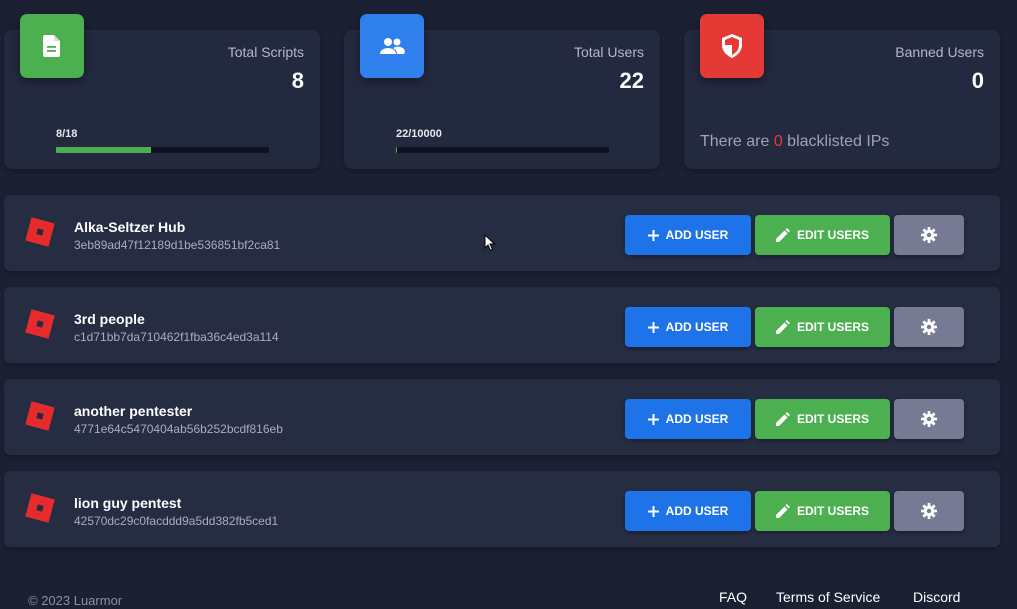 The width and height of the screenshot is (1017, 609). Describe the element at coordinates (737, 141) in the screenshot. I see `text-before: There are` at that location.